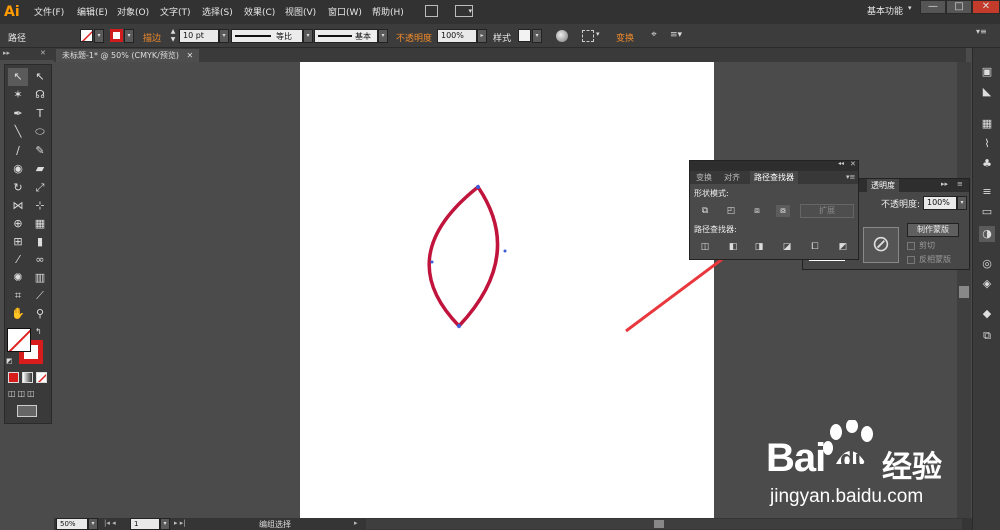 Image resolution: width=1000 pixels, height=530 pixels. What do you see at coordinates (704, 177) in the screenshot?
I see `tab-transform: 变换` at bounding box center [704, 177].